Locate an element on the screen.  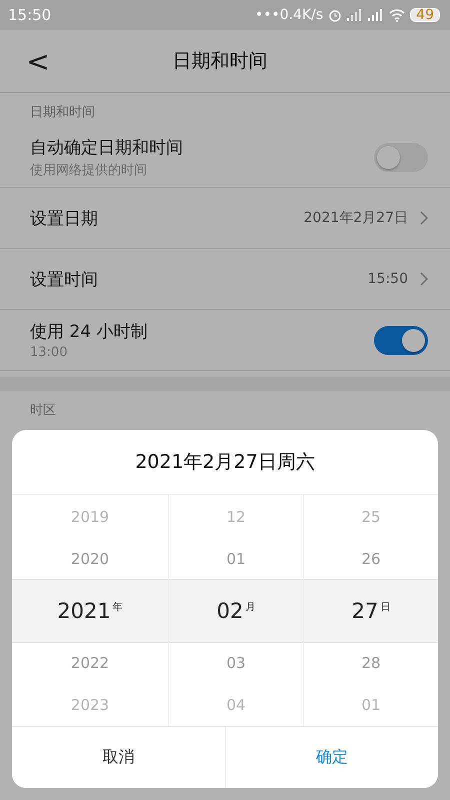
settings-row: 设置日期 2021年2月27日 is located at coordinates (225, 218).